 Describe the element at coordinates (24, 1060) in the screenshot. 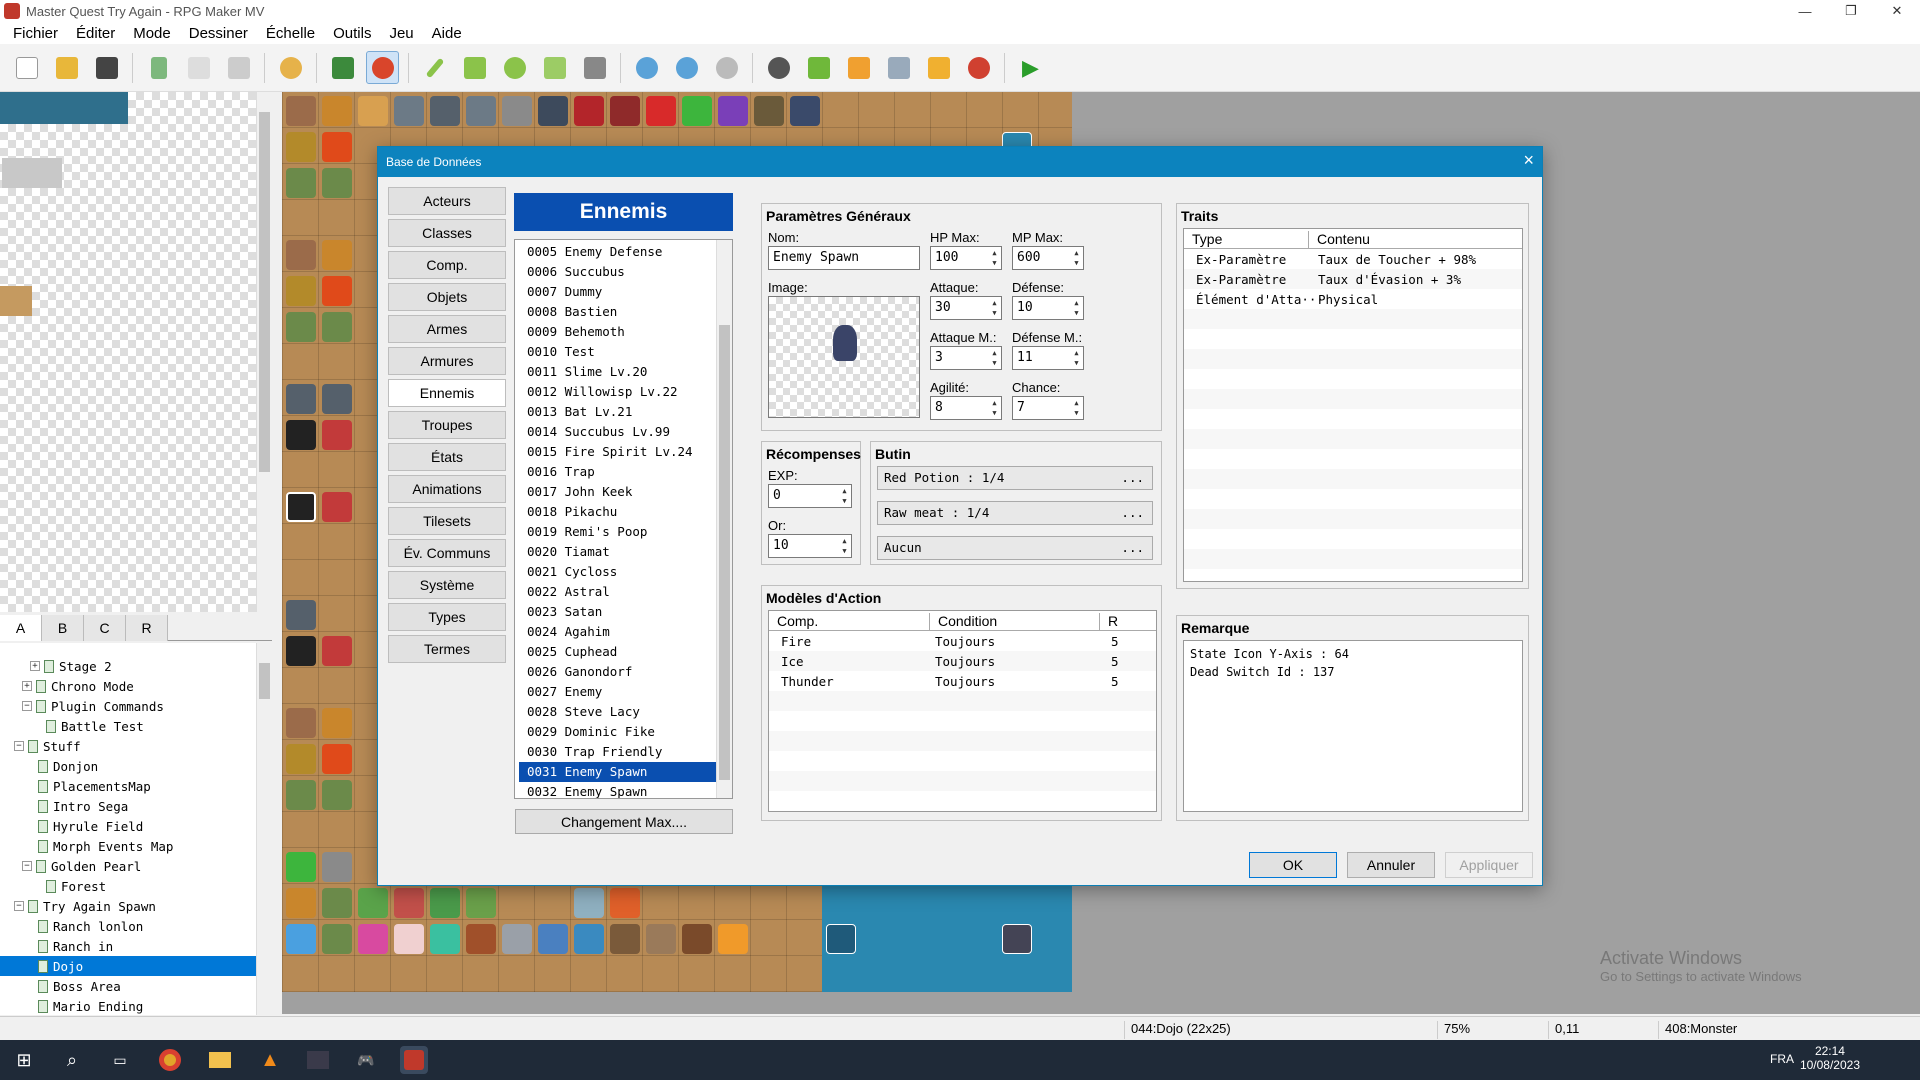

I see `start-icon: ⊞` at that location.